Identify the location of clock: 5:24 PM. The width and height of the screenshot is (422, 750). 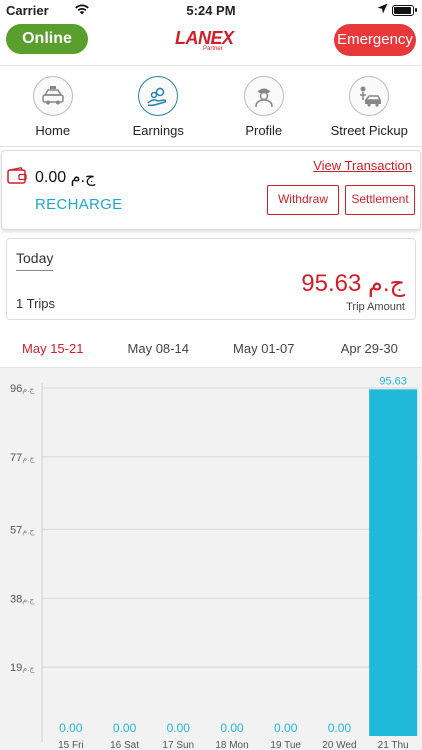
(211, 10).